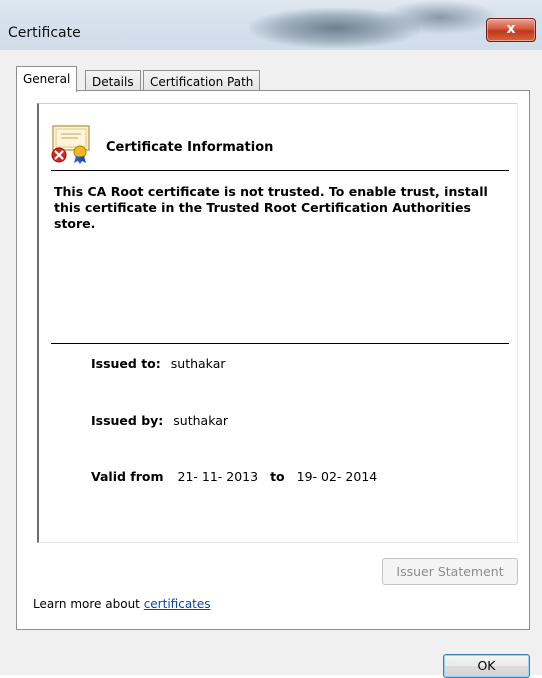  I want to click on learn-more-text: Learn more about certificates, so click(122, 604).